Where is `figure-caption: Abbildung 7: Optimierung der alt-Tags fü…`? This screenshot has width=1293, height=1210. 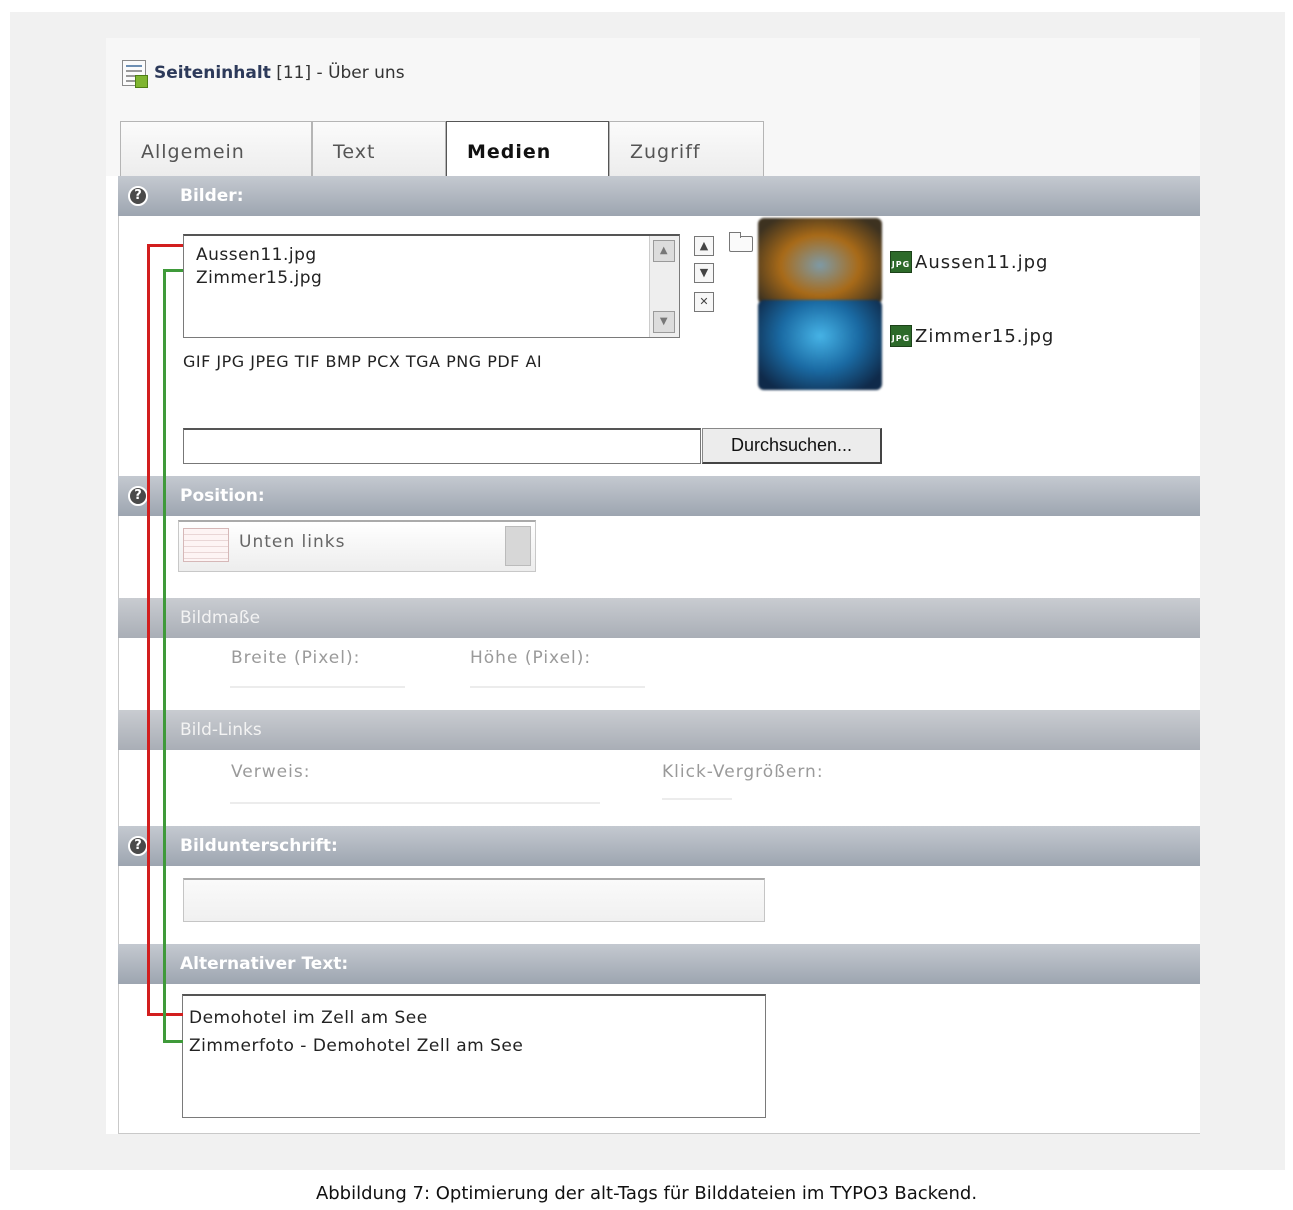
figure-caption: Abbildung 7: Optimierung der alt-Tags fü… is located at coordinates (646, 1193).